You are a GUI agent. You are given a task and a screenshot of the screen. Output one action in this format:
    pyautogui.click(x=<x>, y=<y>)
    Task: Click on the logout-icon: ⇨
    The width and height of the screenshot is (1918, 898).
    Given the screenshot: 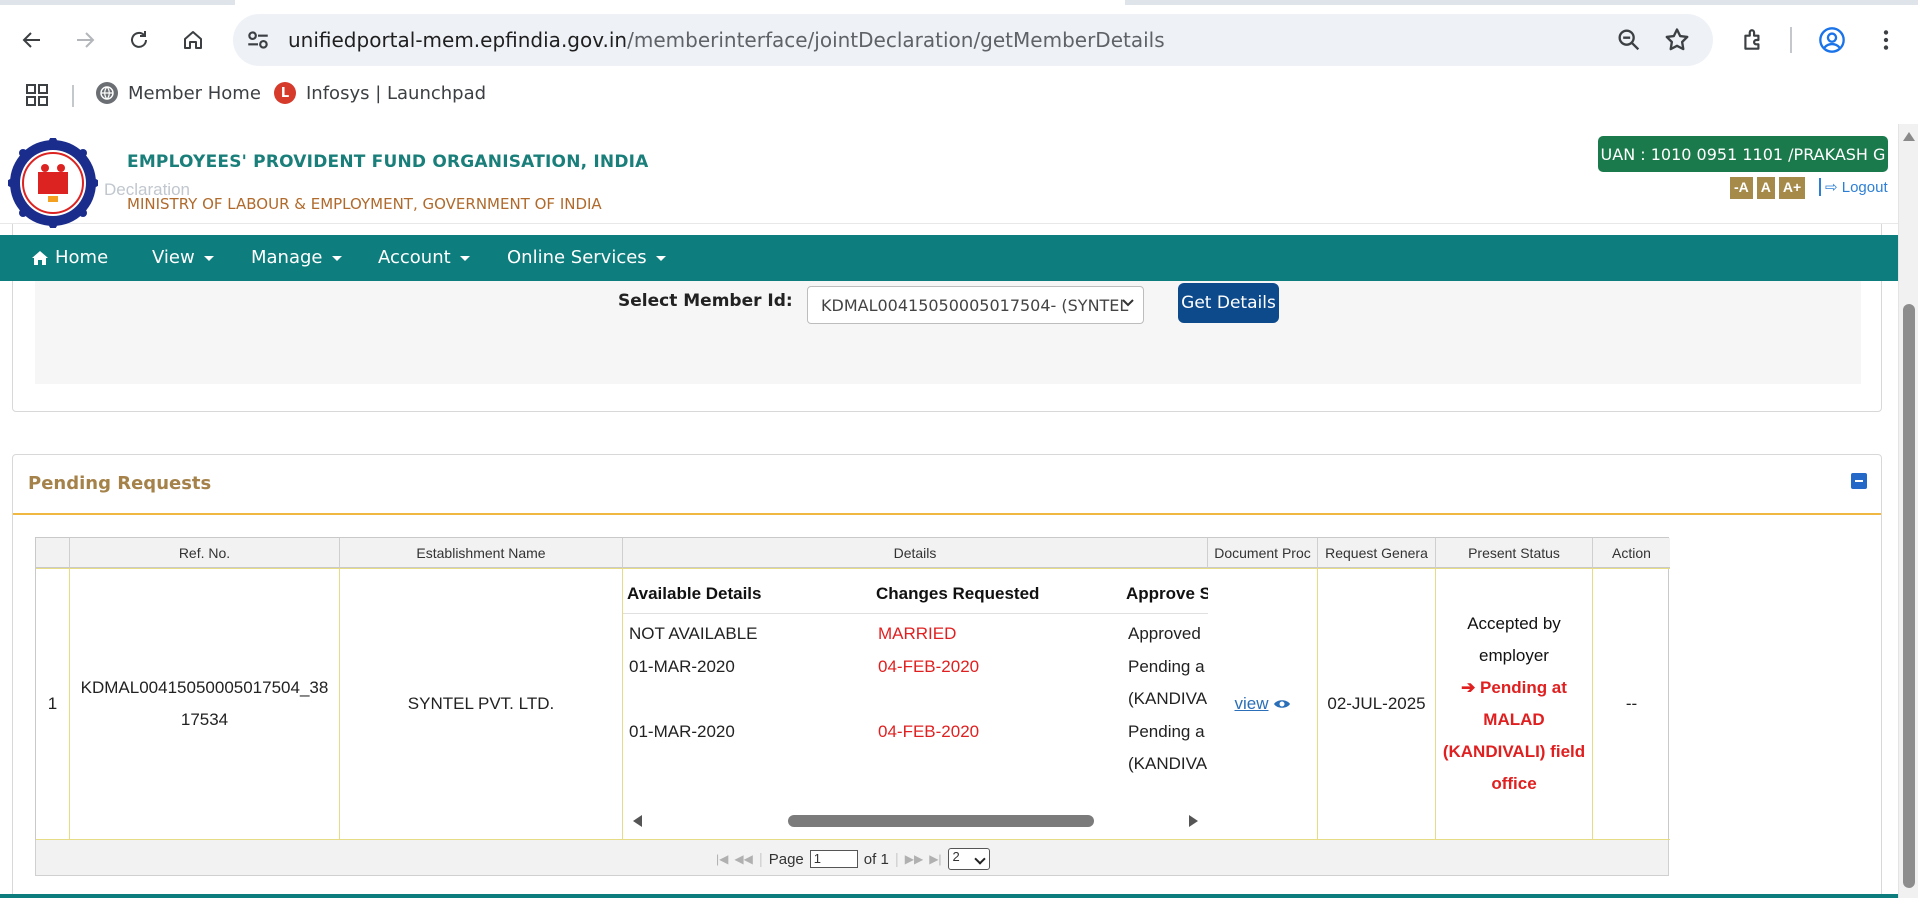 What is the action you would take?
    pyautogui.click(x=1831, y=187)
    